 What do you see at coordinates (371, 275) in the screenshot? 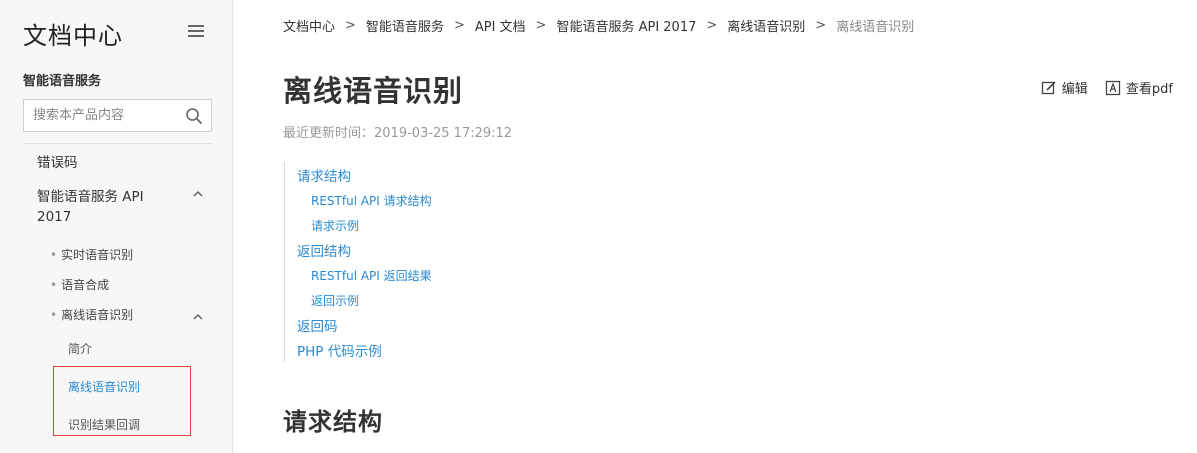
I see `toc-link-restful-response: RESTful API 返回结果` at bounding box center [371, 275].